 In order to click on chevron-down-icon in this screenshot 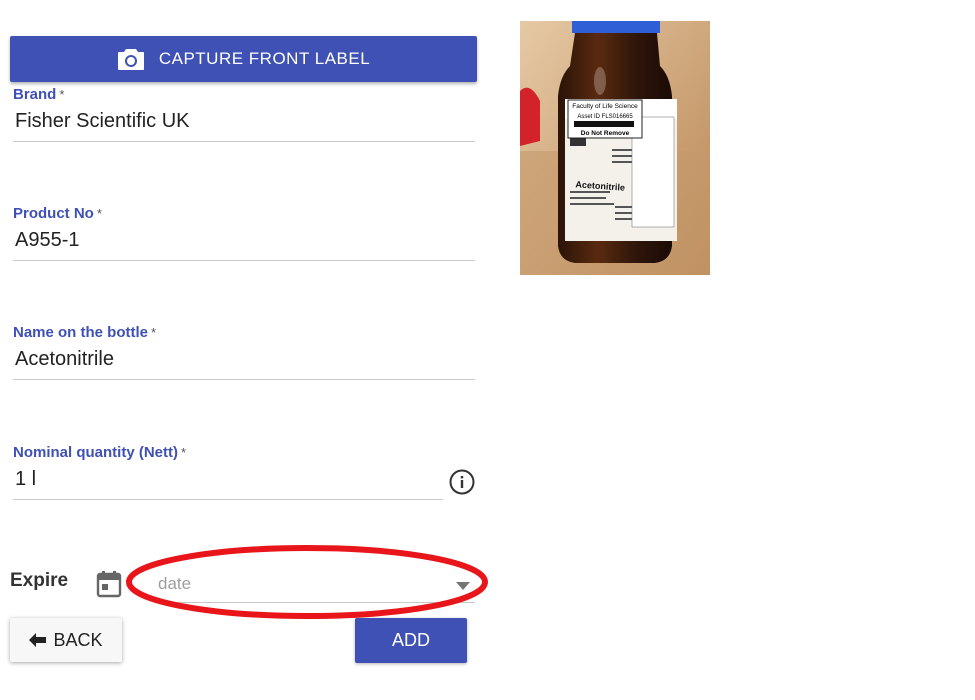, I will do `click(463, 587)`.